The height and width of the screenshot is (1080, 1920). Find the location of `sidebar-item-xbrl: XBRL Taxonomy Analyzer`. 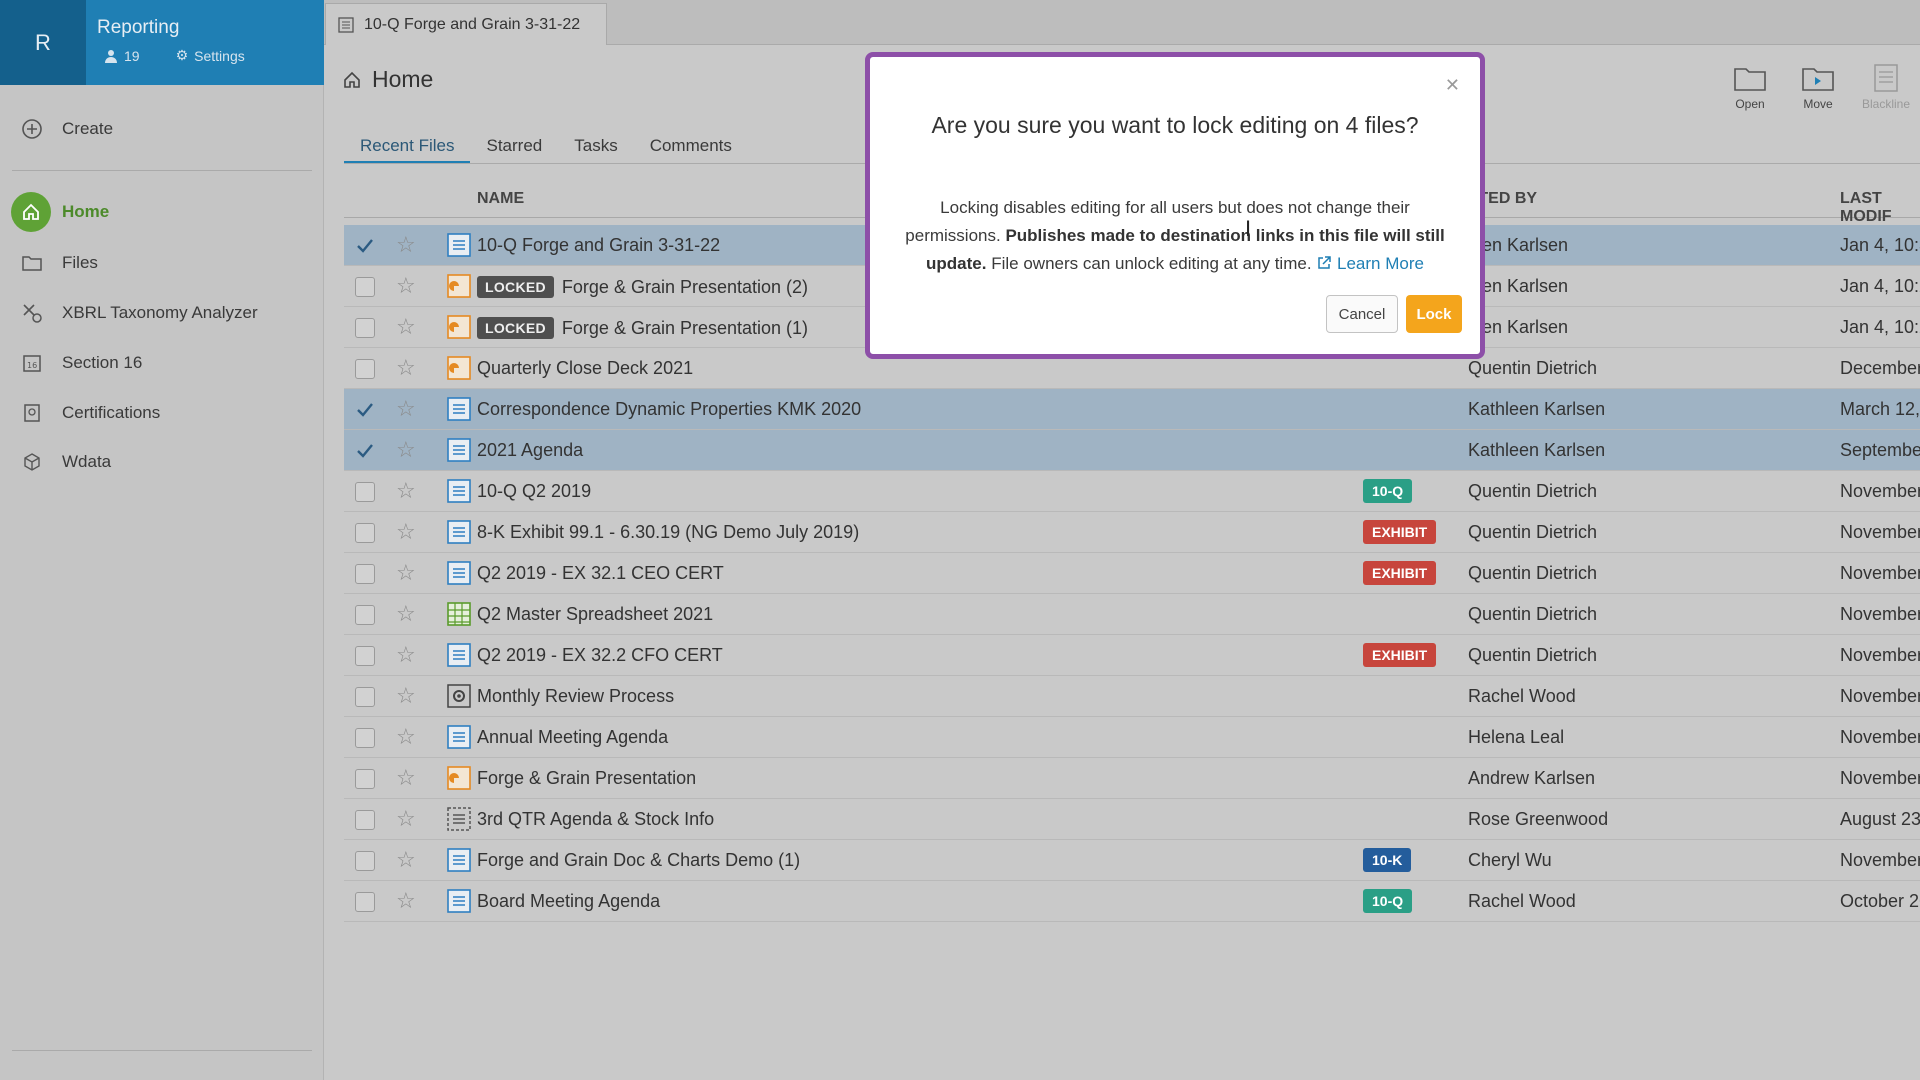

sidebar-item-xbrl: XBRL Taxonomy Analyzer is located at coordinates (162, 313).